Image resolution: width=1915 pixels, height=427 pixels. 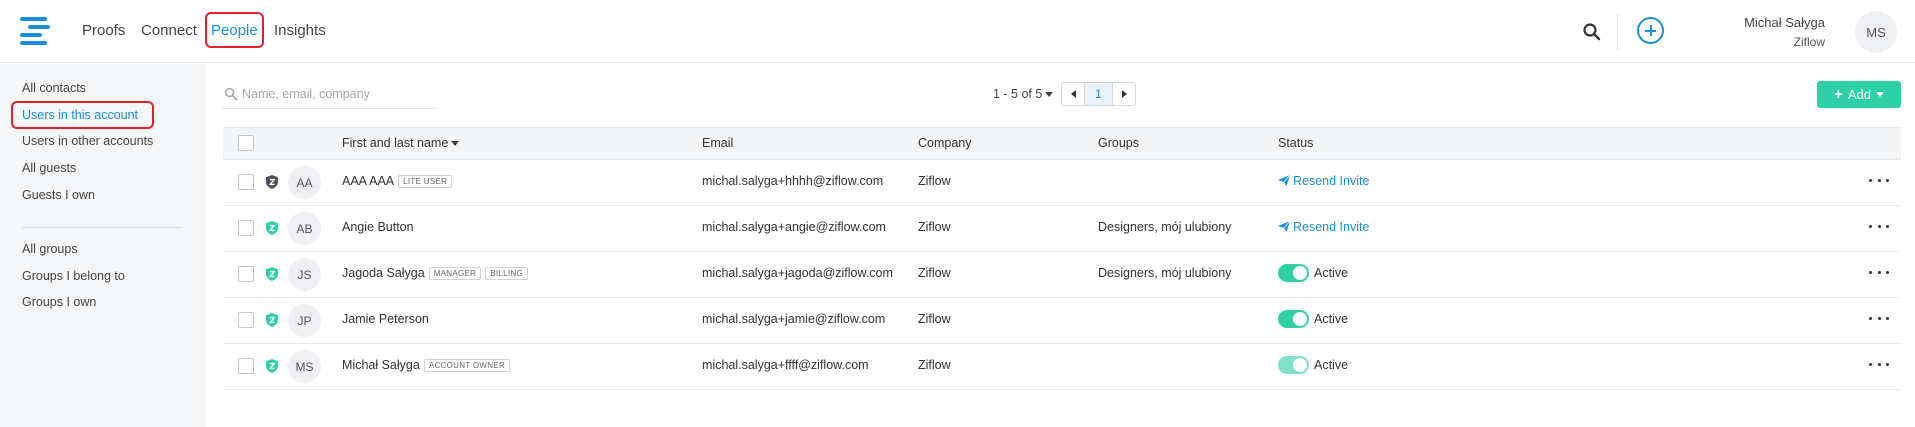 I want to click on add-button: + Add, so click(x=1859, y=94).